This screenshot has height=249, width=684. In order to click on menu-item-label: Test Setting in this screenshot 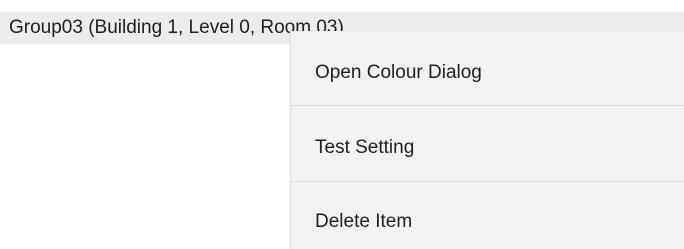, I will do `click(365, 147)`.